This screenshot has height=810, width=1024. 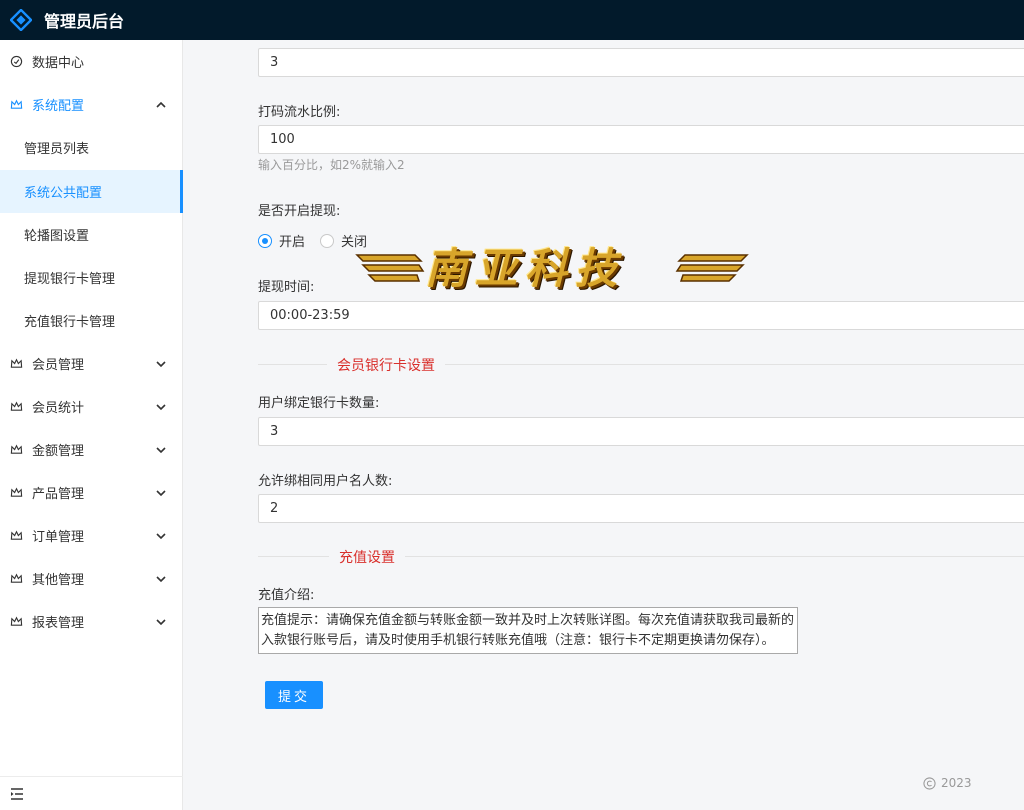 I want to click on same-name-label: 允许绑相同用户名人数:, so click(x=325, y=481).